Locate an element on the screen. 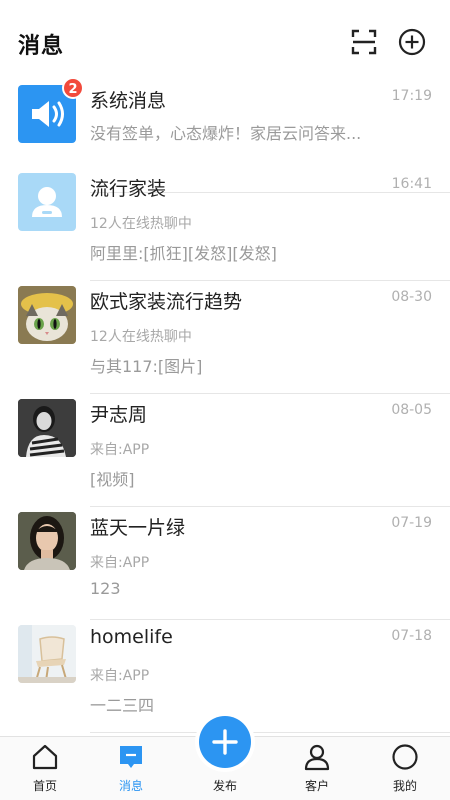 The width and height of the screenshot is (450, 800). tab-label: 客户 is located at coordinates (316, 786).